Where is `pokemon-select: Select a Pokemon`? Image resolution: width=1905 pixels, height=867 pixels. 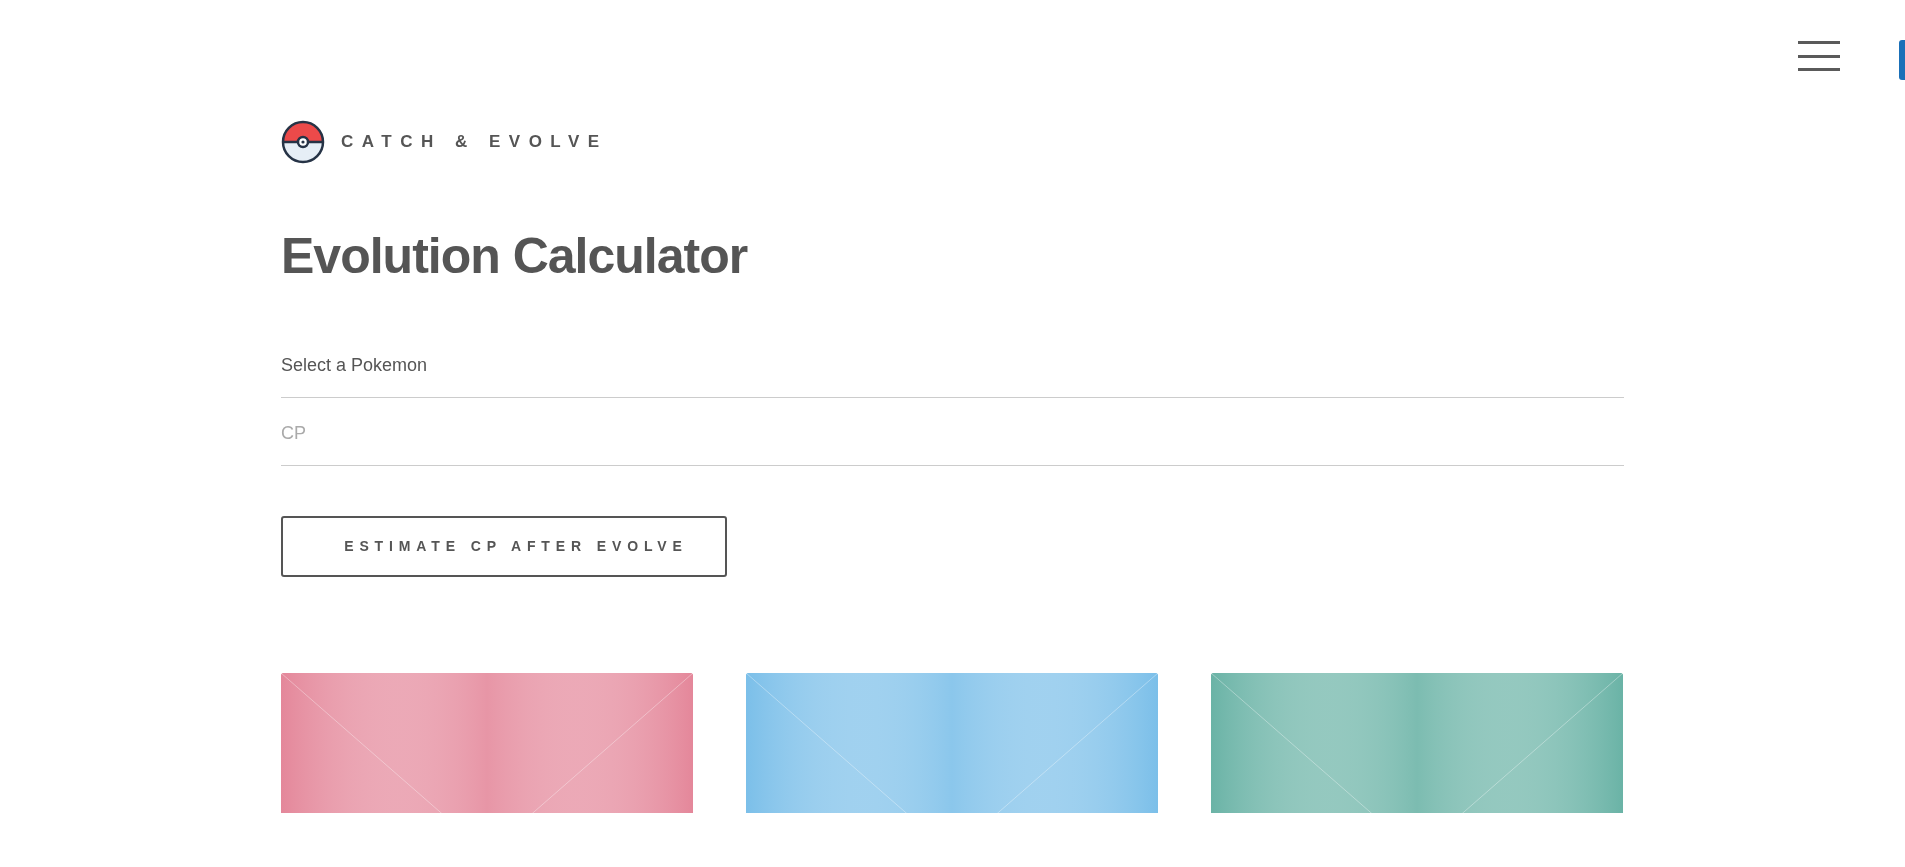
pokemon-select: Select a Pokemon is located at coordinates (952, 371).